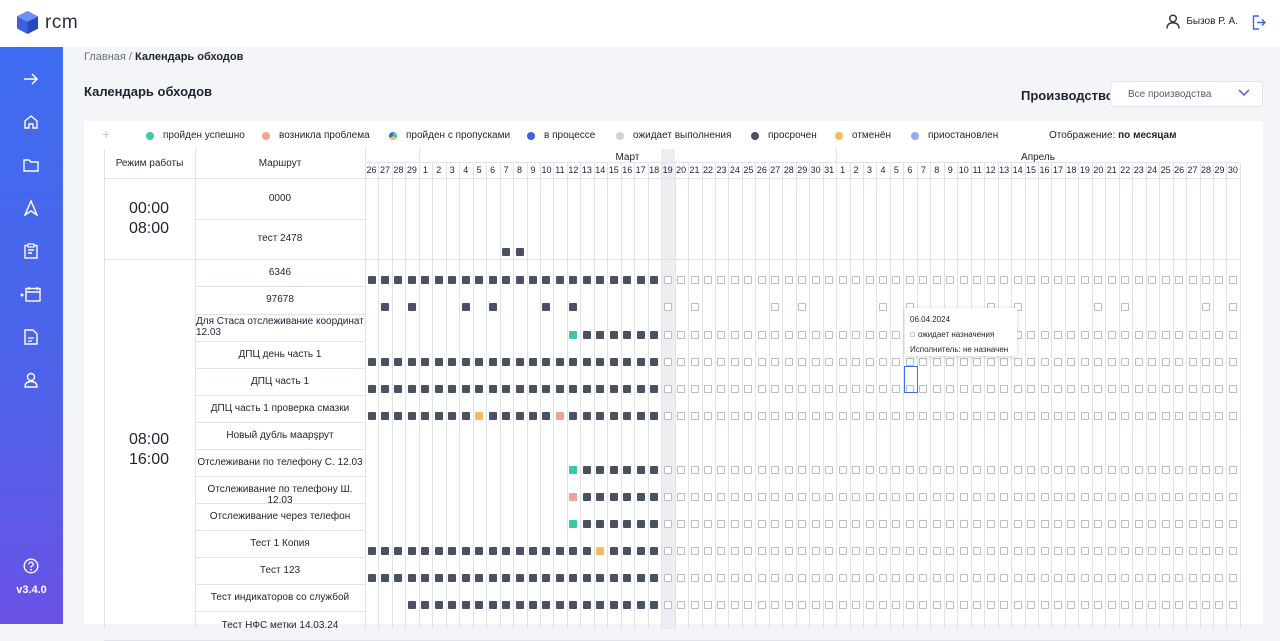 The height and width of the screenshot is (641, 1280). Describe the element at coordinates (31, 337) in the screenshot. I see `document-icon` at that location.